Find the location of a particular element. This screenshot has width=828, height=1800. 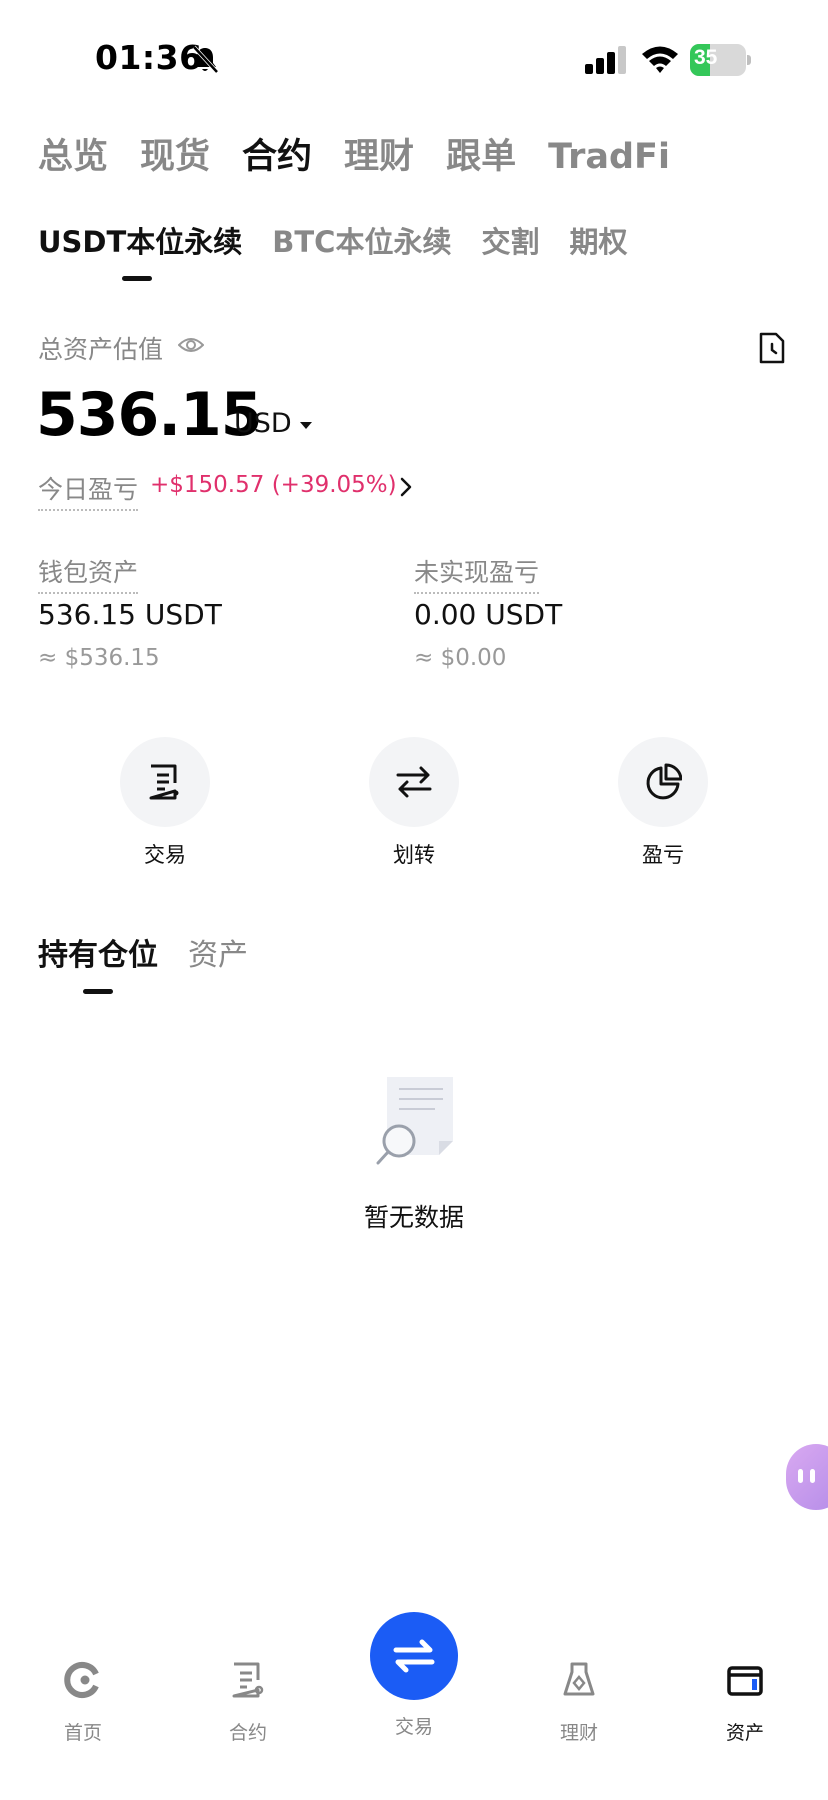

contract-icon is located at coordinates (248, 1680).